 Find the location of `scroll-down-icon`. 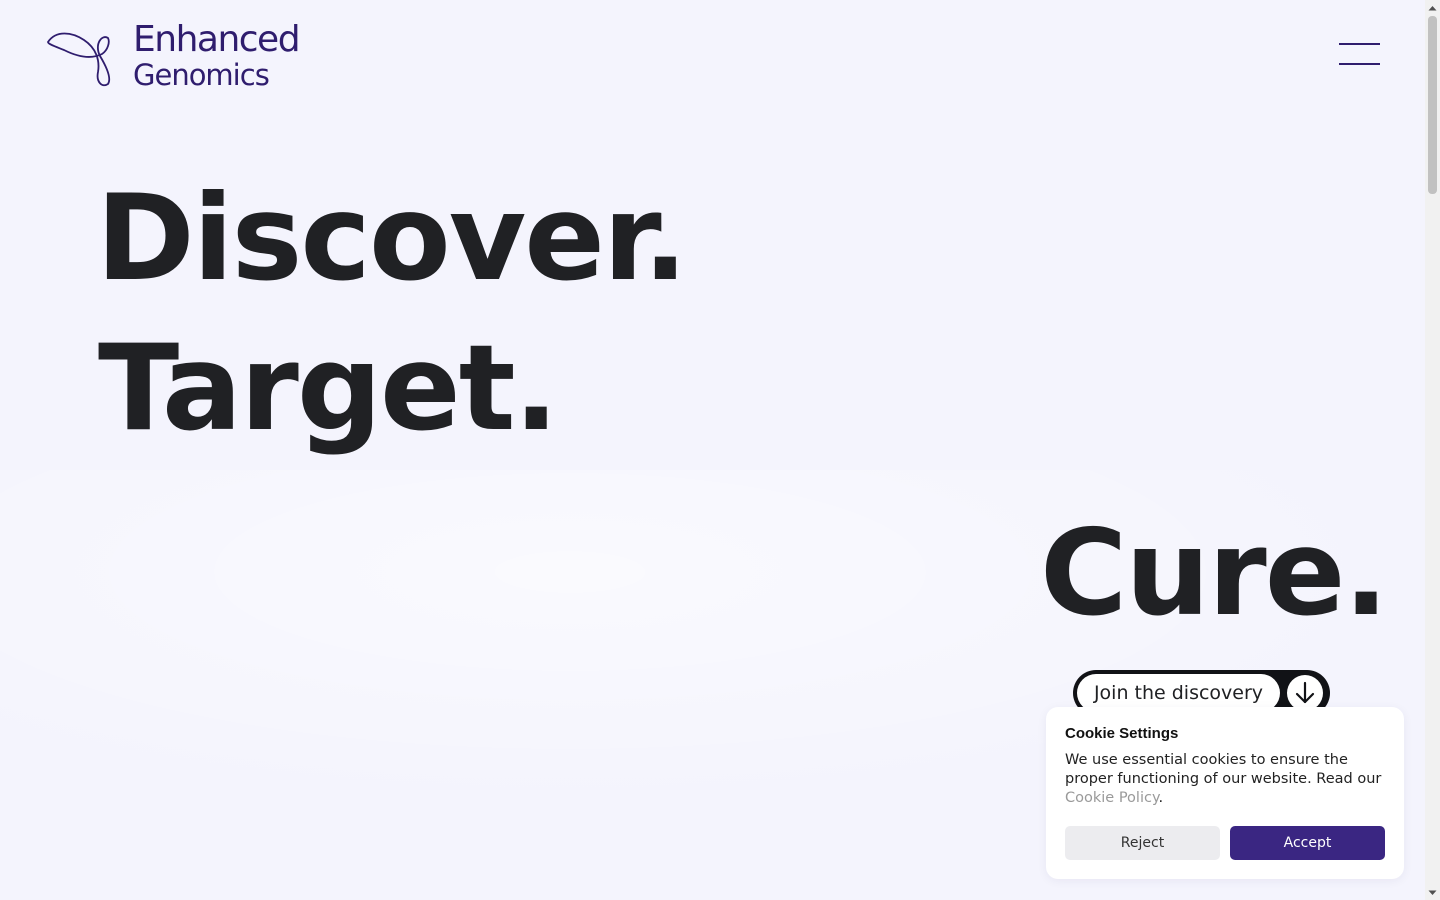

scroll-down-icon is located at coordinates (1432, 892).